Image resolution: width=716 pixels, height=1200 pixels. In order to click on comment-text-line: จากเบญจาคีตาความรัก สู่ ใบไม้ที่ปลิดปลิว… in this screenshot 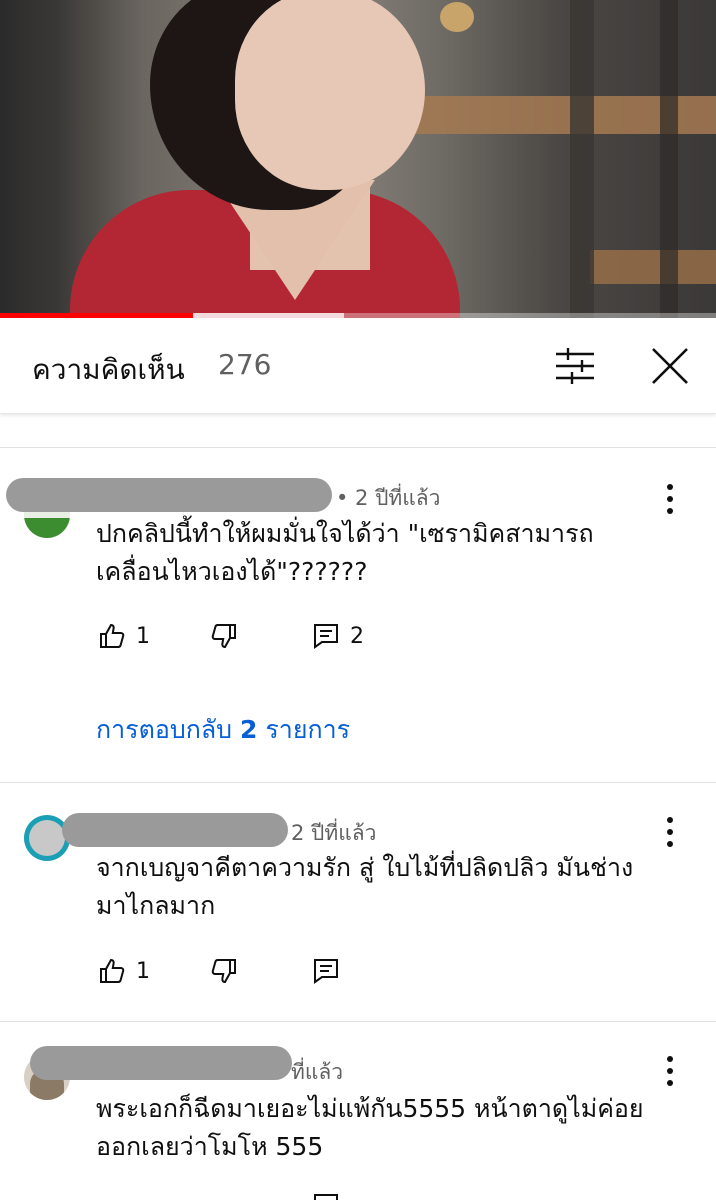, I will do `click(365, 867)`.